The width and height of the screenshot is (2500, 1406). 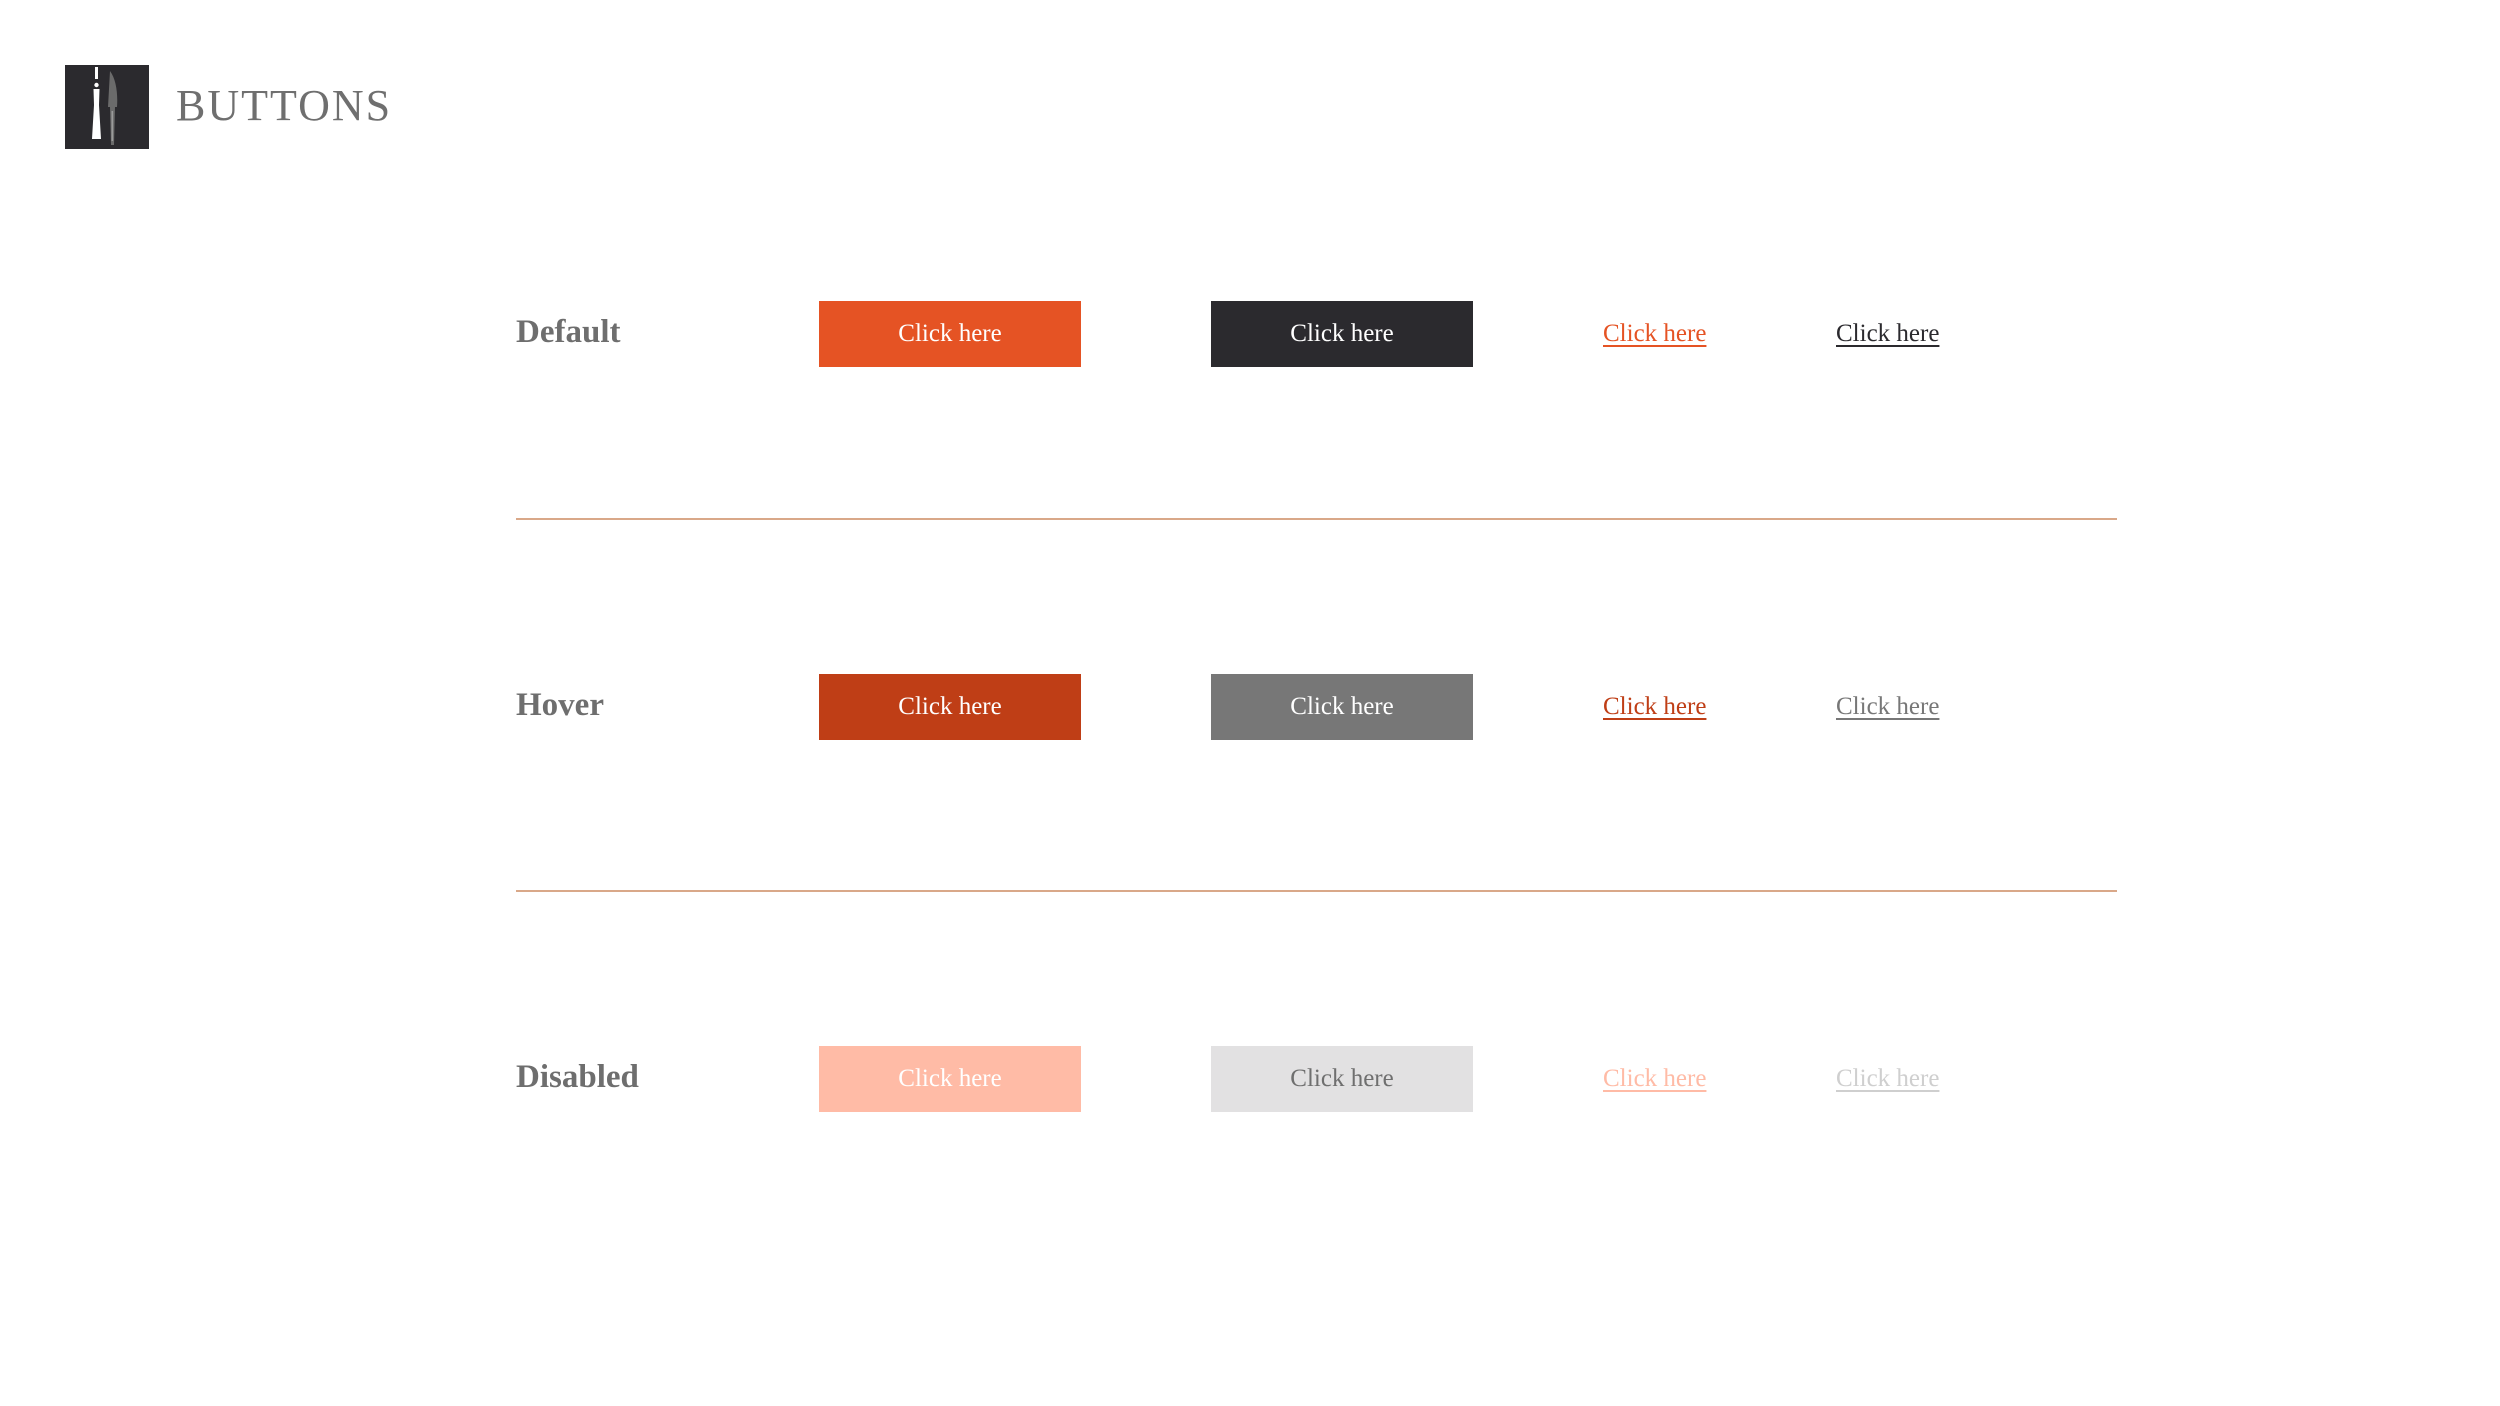 I want to click on secondary-button-disabled: Click here, so click(x=1342, y=1079).